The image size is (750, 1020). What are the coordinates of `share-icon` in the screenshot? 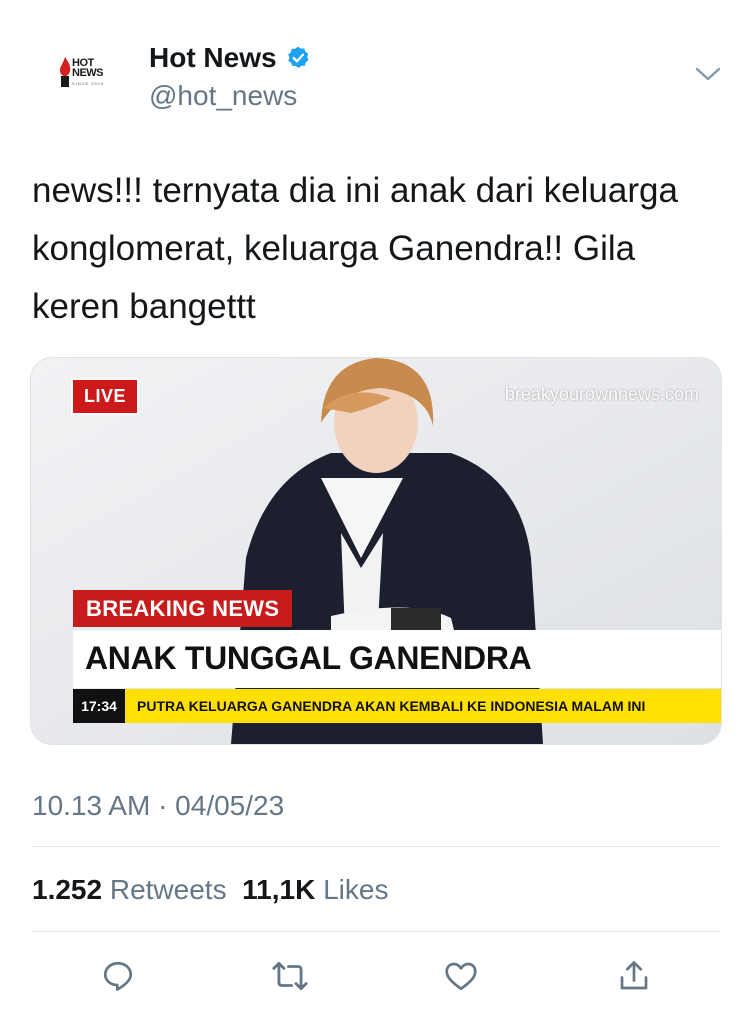 It's located at (634, 975).